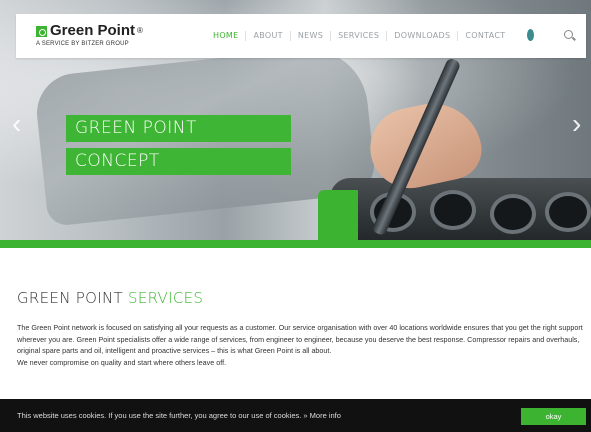  Describe the element at coordinates (530, 35) in the screenshot. I see `language-flag-icon` at that location.